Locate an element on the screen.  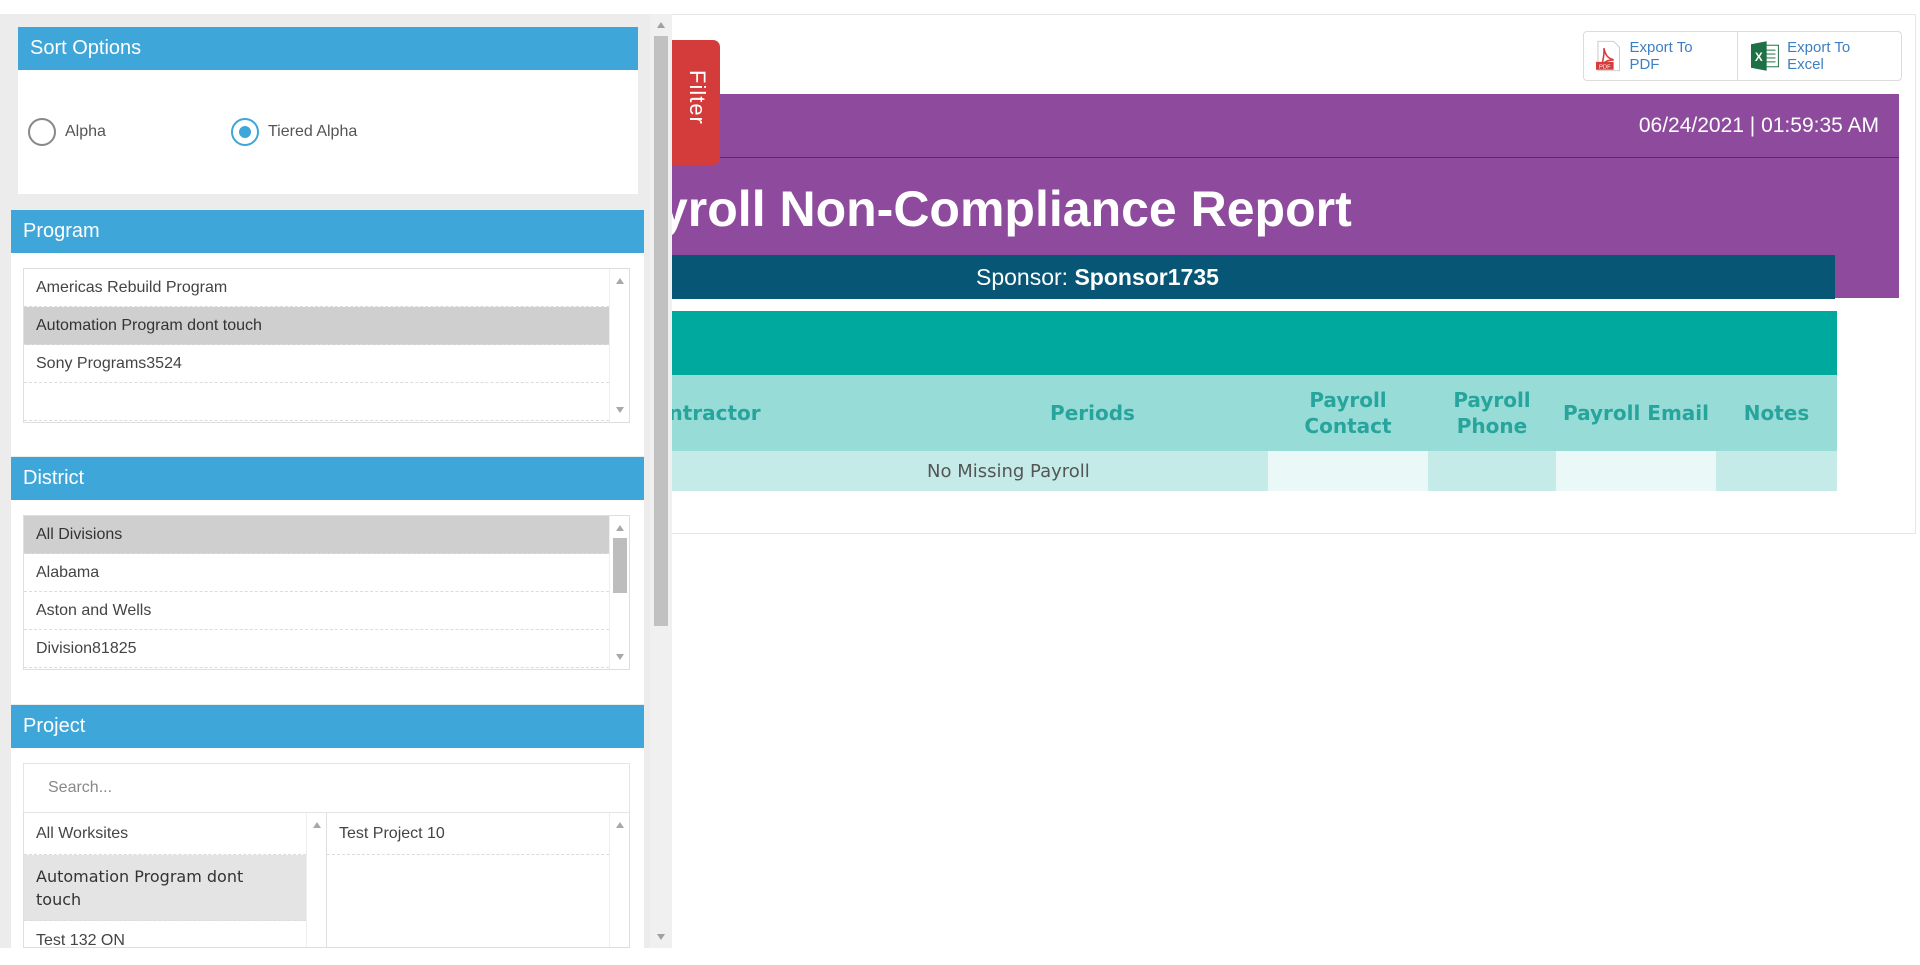
project-right-list: Test Project 10 is located at coordinates (478, 880).